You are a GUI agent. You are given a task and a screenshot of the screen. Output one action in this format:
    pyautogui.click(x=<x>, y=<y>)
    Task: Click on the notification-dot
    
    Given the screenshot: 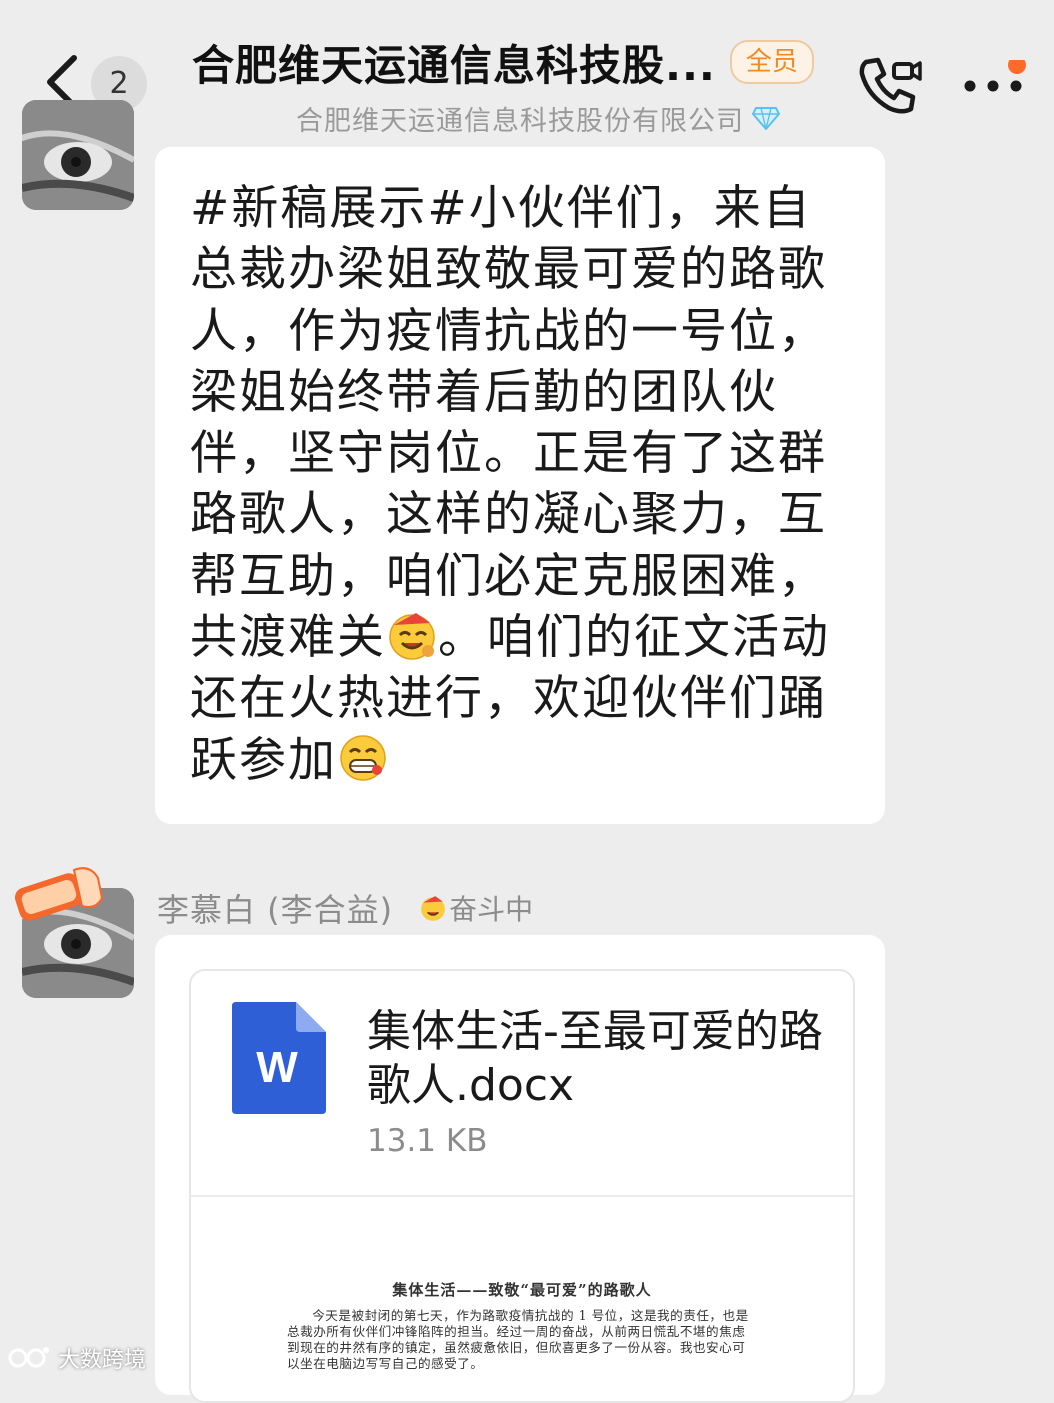 What is the action you would take?
    pyautogui.click(x=1017, y=67)
    